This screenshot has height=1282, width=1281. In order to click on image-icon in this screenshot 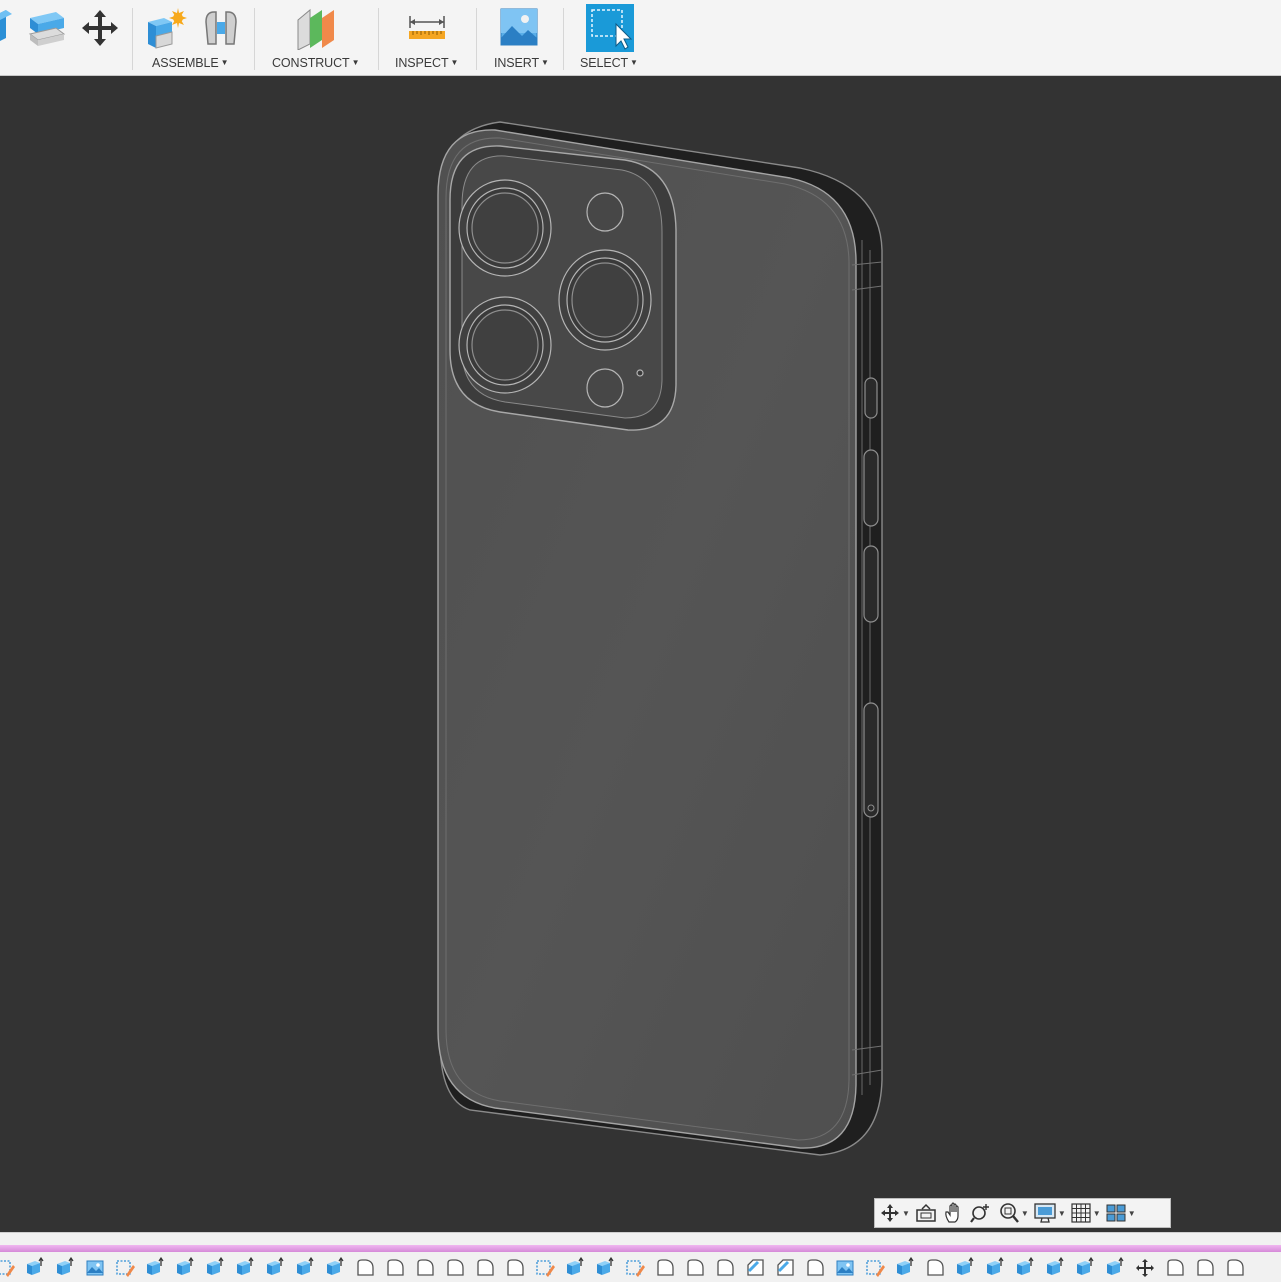, I will do `click(845, 1268)`.